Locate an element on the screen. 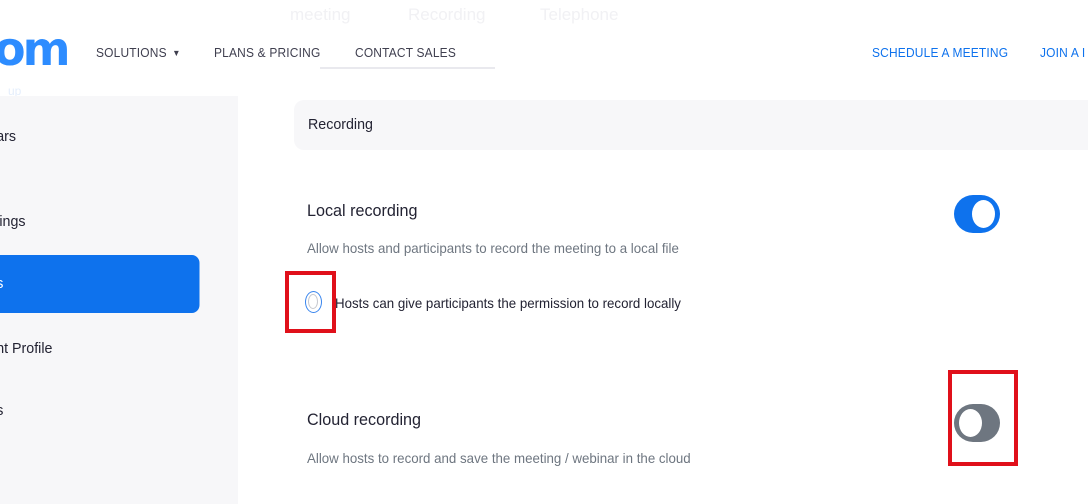 The width and height of the screenshot is (1088, 504). ghost-tab-meeting: meeting is located at coordinates (320, 14).